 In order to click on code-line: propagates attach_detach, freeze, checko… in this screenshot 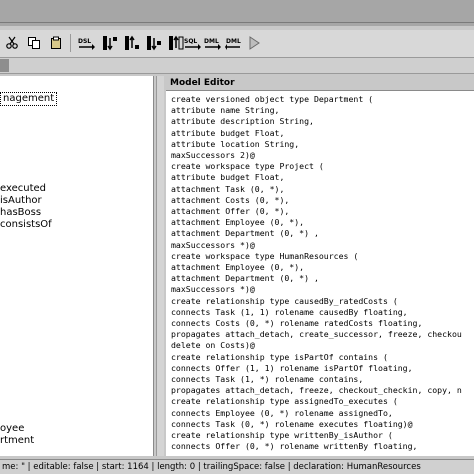, I will do `click(316, 390)`.